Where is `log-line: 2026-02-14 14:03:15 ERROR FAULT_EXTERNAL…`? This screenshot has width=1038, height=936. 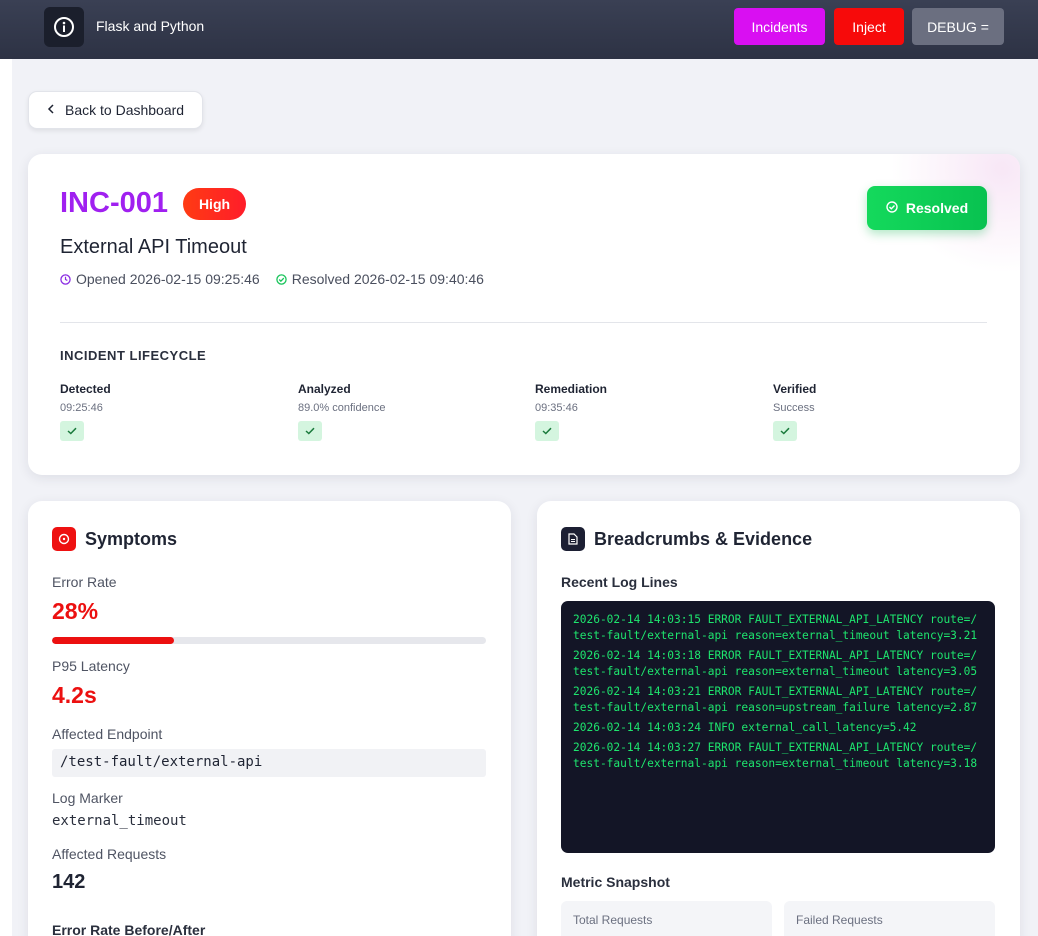 log-line: 2026-02-14 14:03:15 ERROR FAULT_EXTERNAL… is located at coordinates (775, 627).